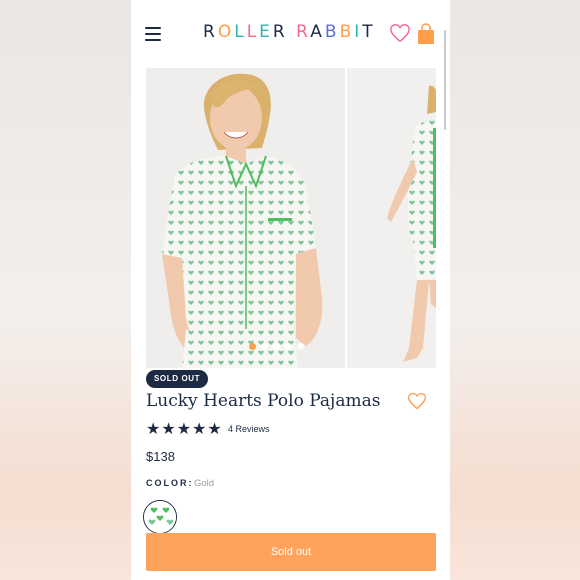 The height and width of the screenshot is (580, 580). What do you see at coordinates (226, 32) in the screenshot?
I see `logo-letter: O` at bounding box center [226, 32].